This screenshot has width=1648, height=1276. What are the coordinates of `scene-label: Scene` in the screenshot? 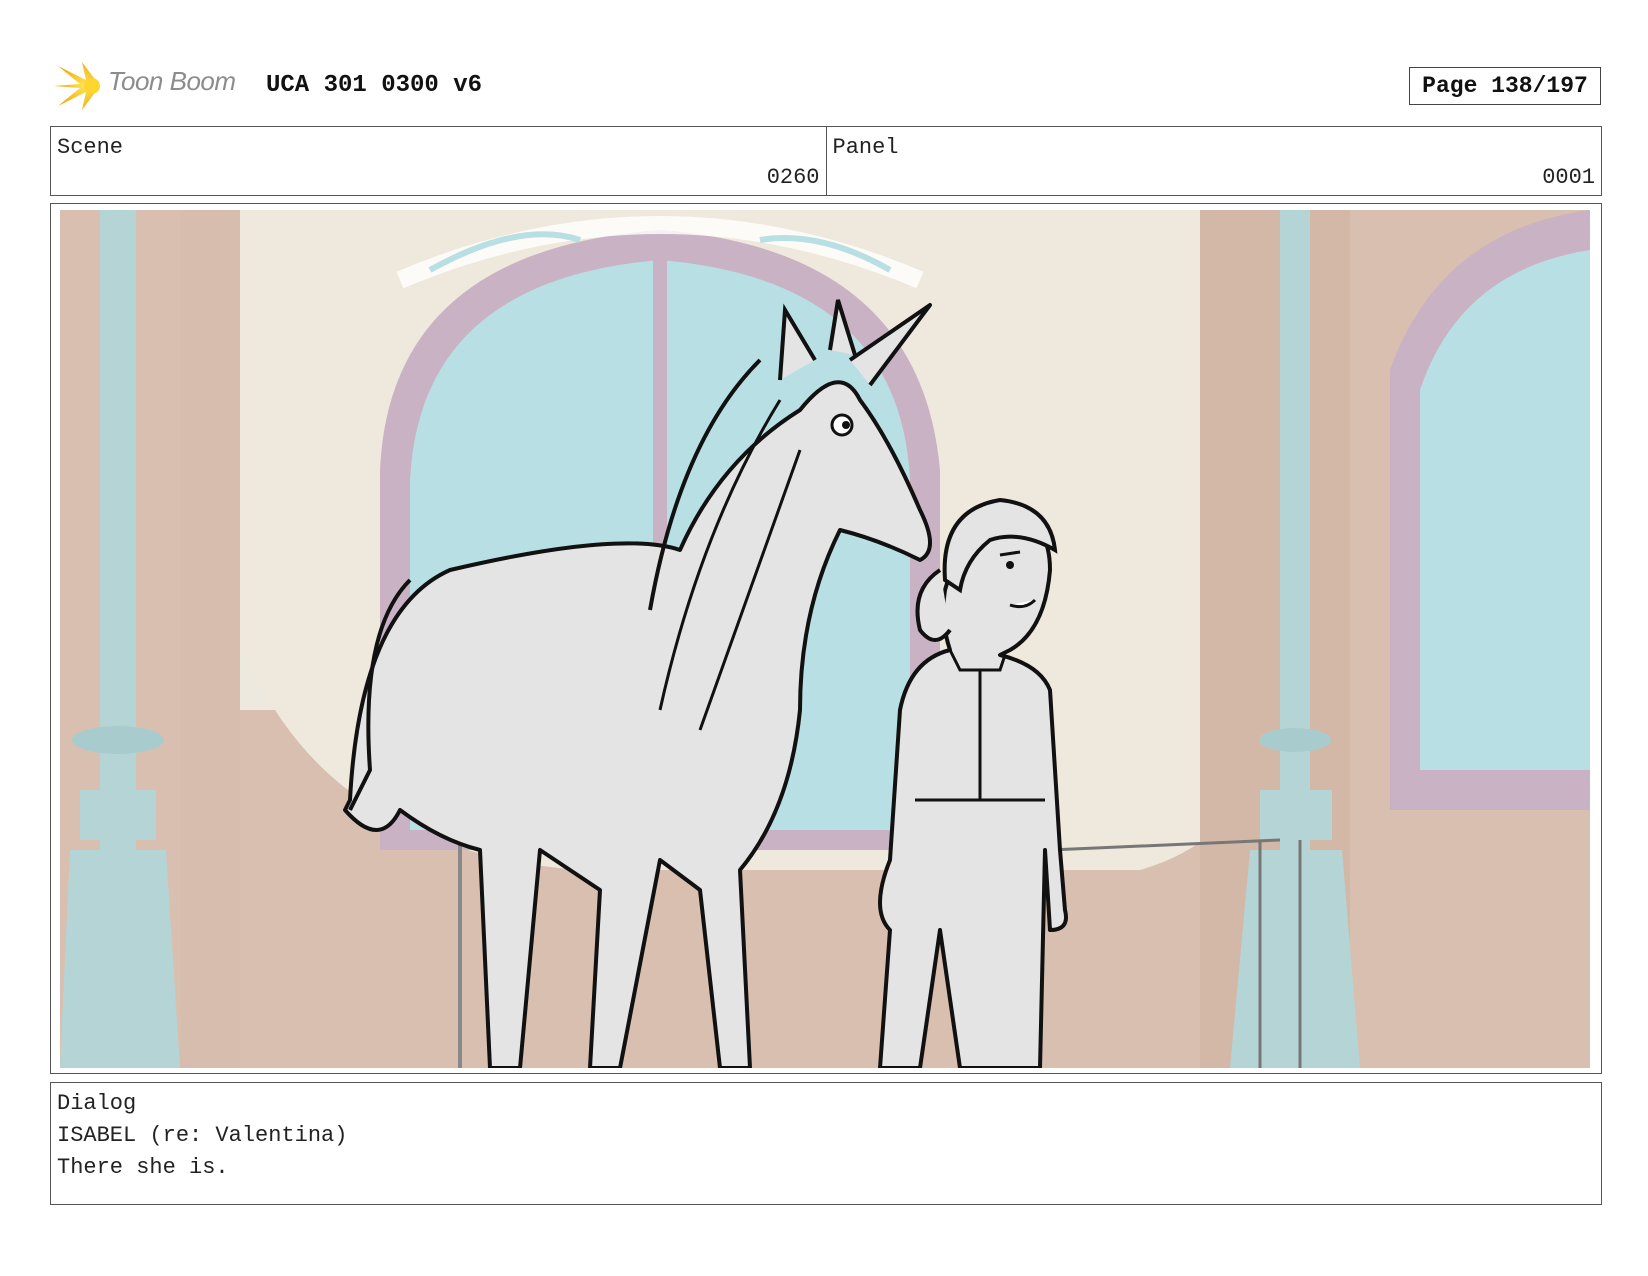 It's located at (90, 147).